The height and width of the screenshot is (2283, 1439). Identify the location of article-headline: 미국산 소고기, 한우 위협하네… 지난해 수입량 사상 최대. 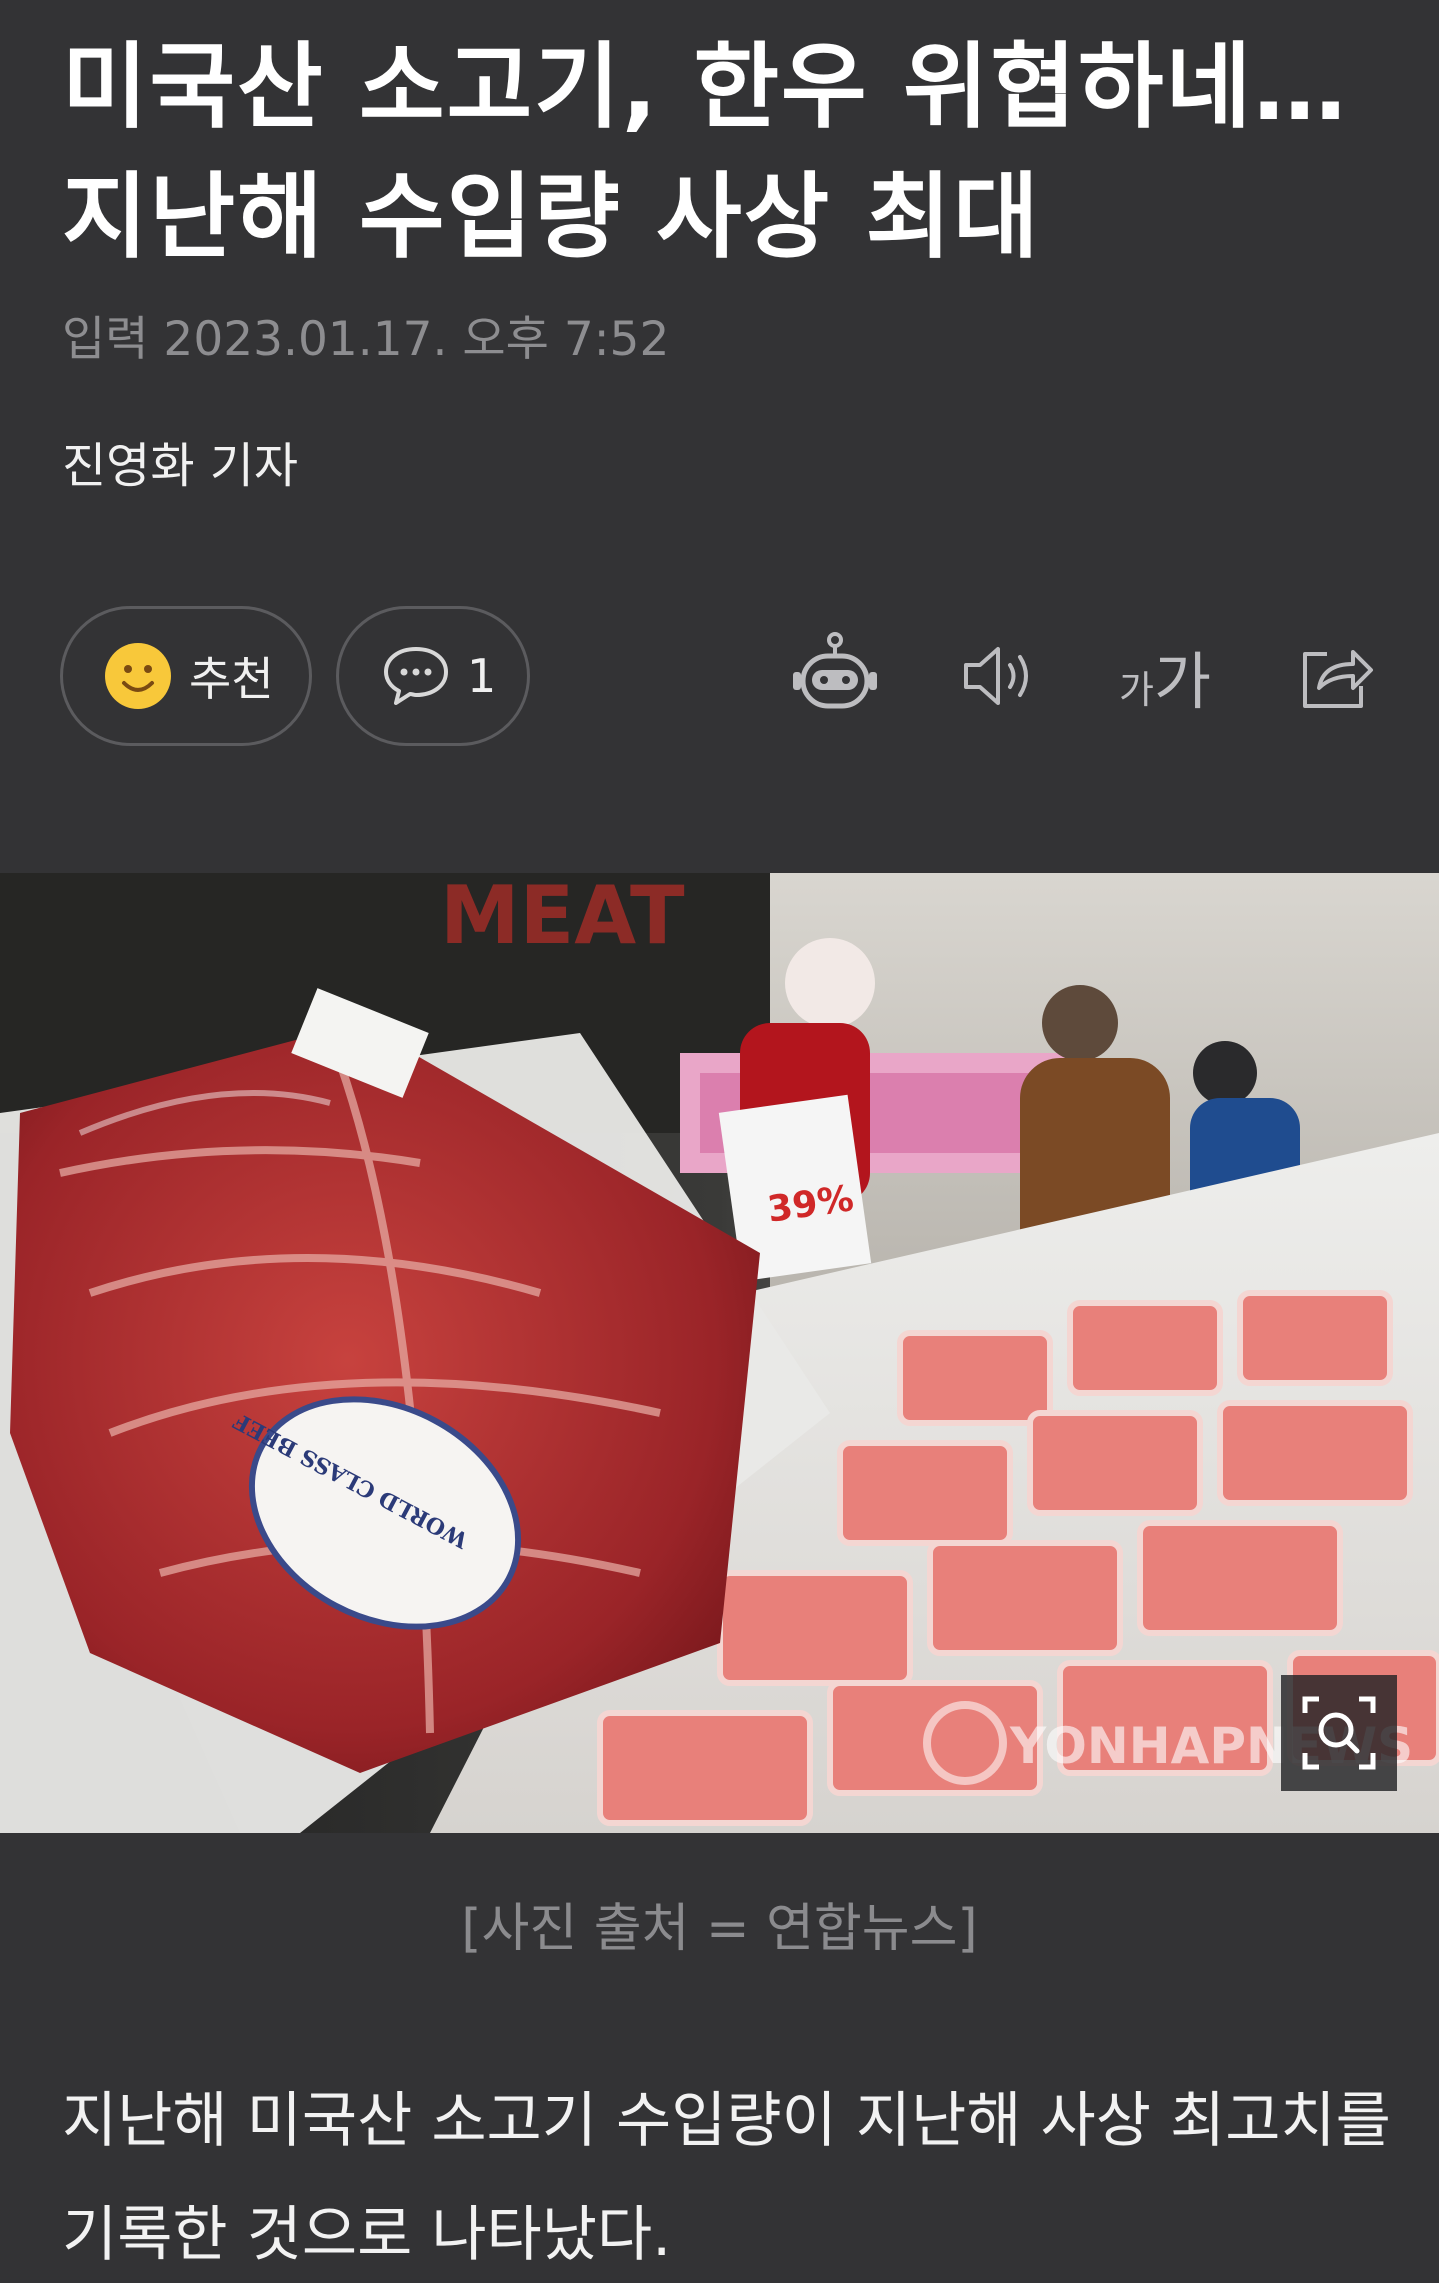
(705, 152).